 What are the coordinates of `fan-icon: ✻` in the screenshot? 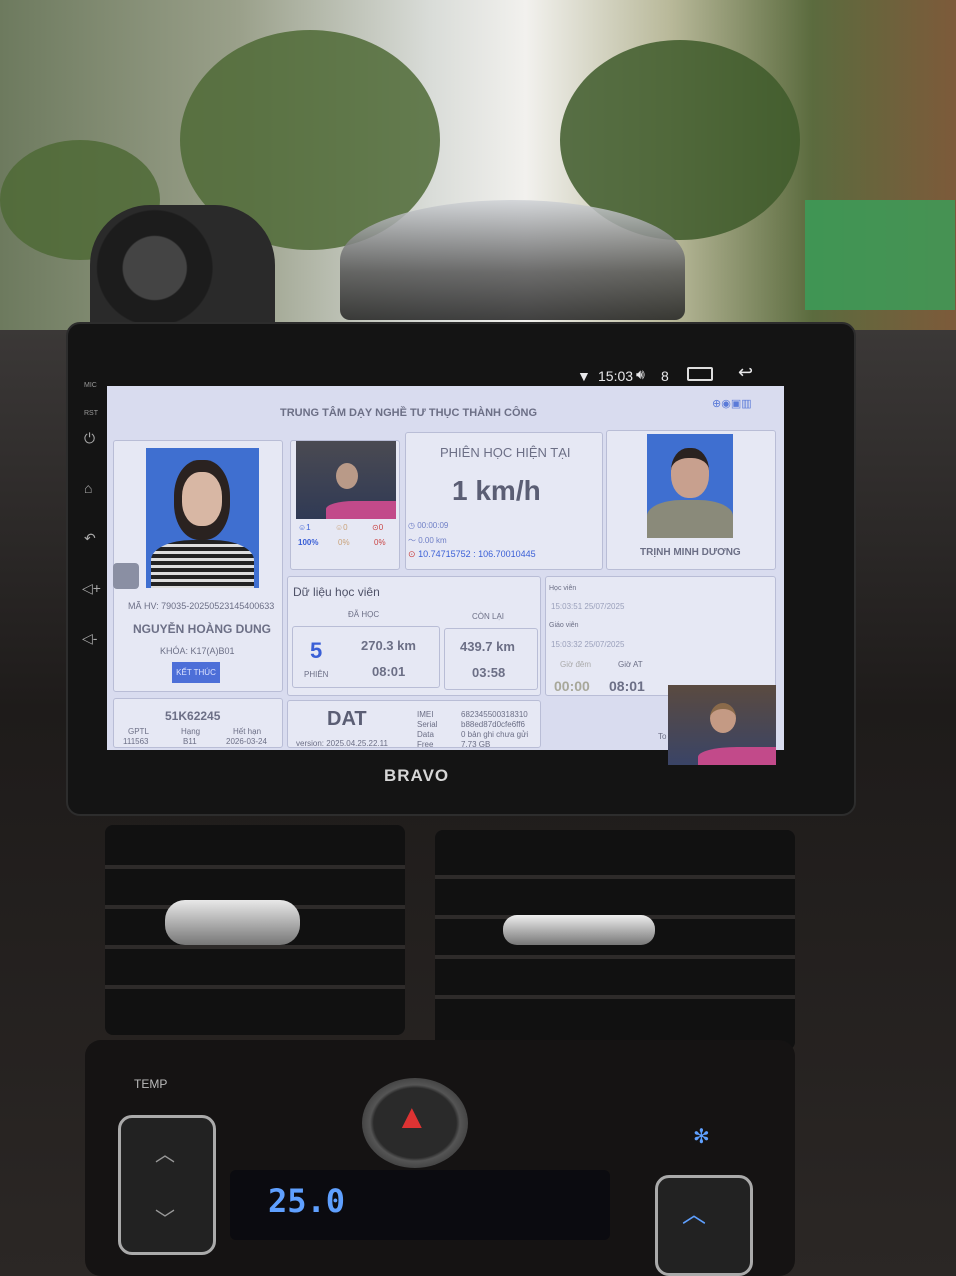 It's located at (701, 1136).